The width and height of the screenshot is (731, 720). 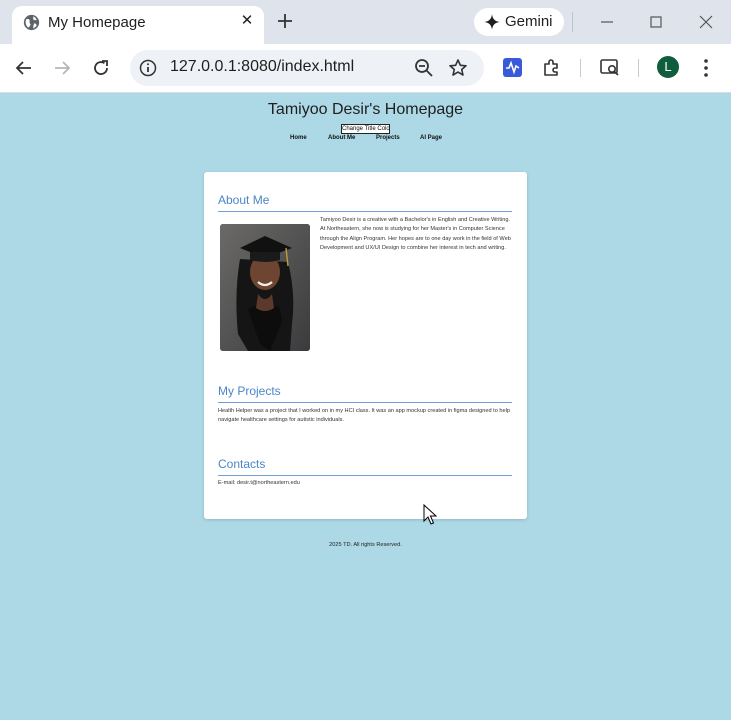 I want to click on tab-strip: My Homepage ✕ Gemini, so click(x=365, y=22).